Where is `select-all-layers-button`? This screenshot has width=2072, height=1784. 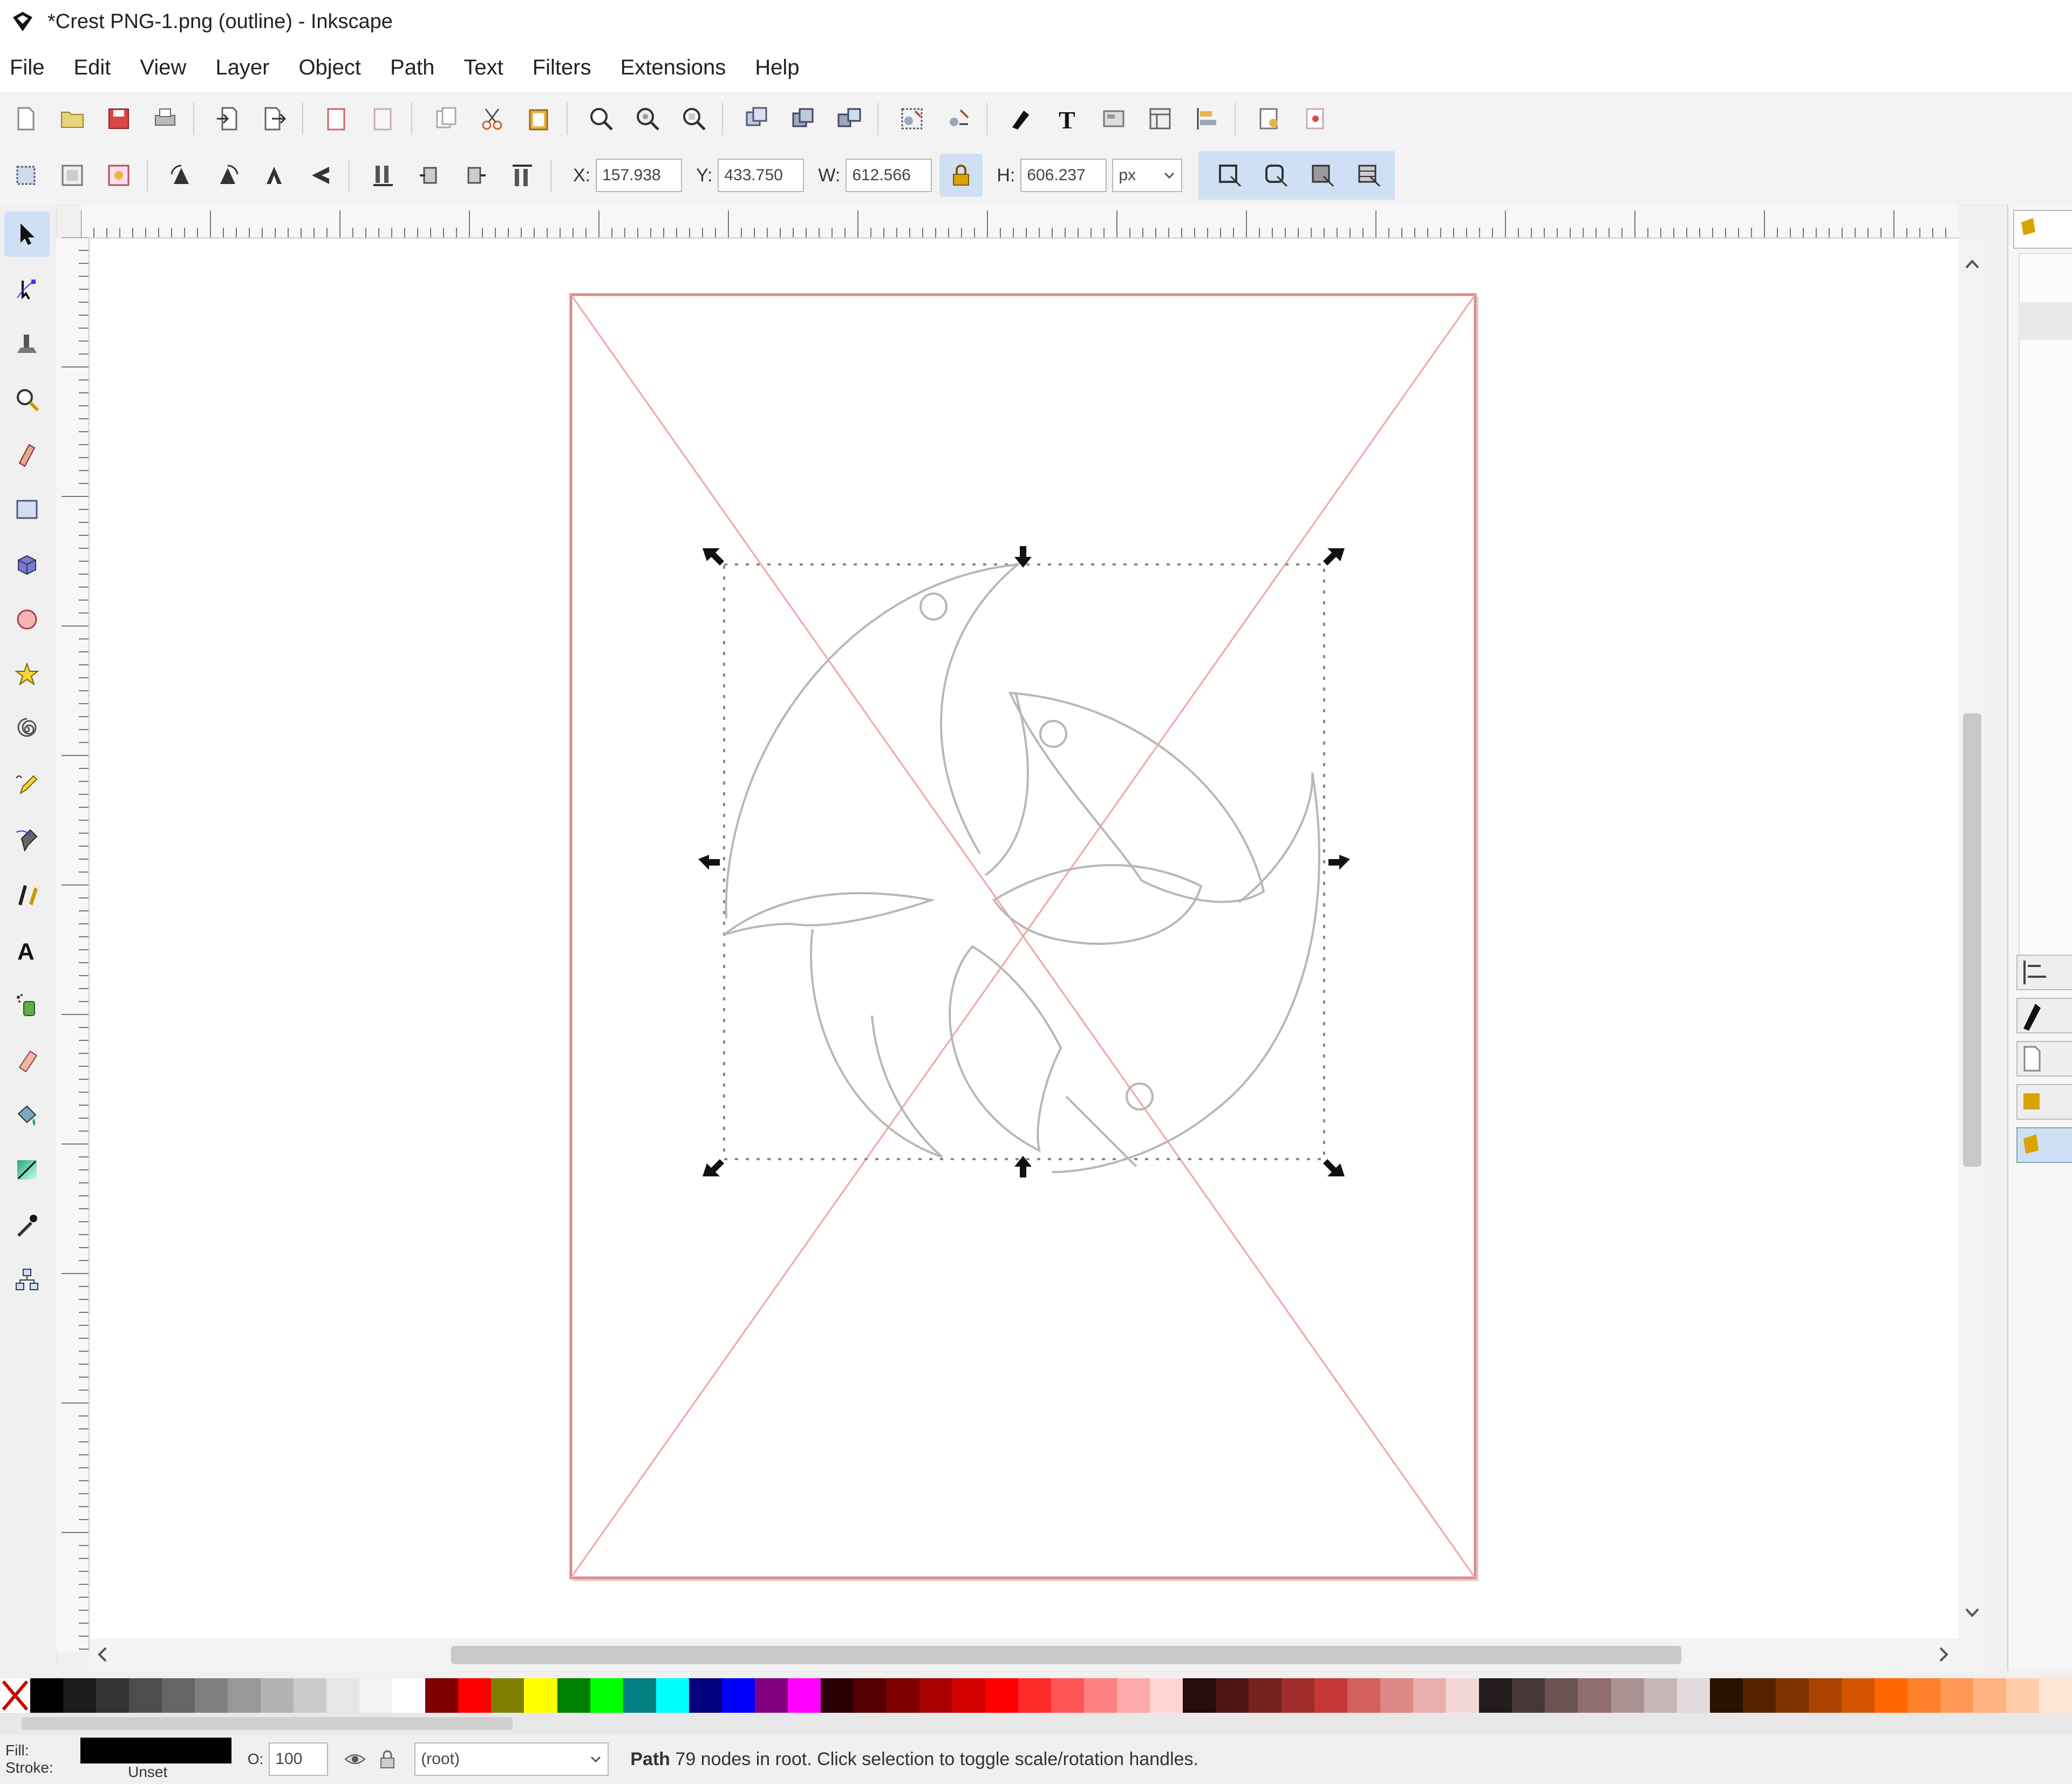
select-all-layers-button is located at coordinates (72, 175).